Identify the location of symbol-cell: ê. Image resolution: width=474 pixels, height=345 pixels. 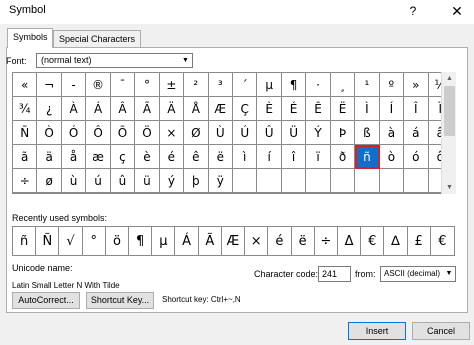
(196, 157).